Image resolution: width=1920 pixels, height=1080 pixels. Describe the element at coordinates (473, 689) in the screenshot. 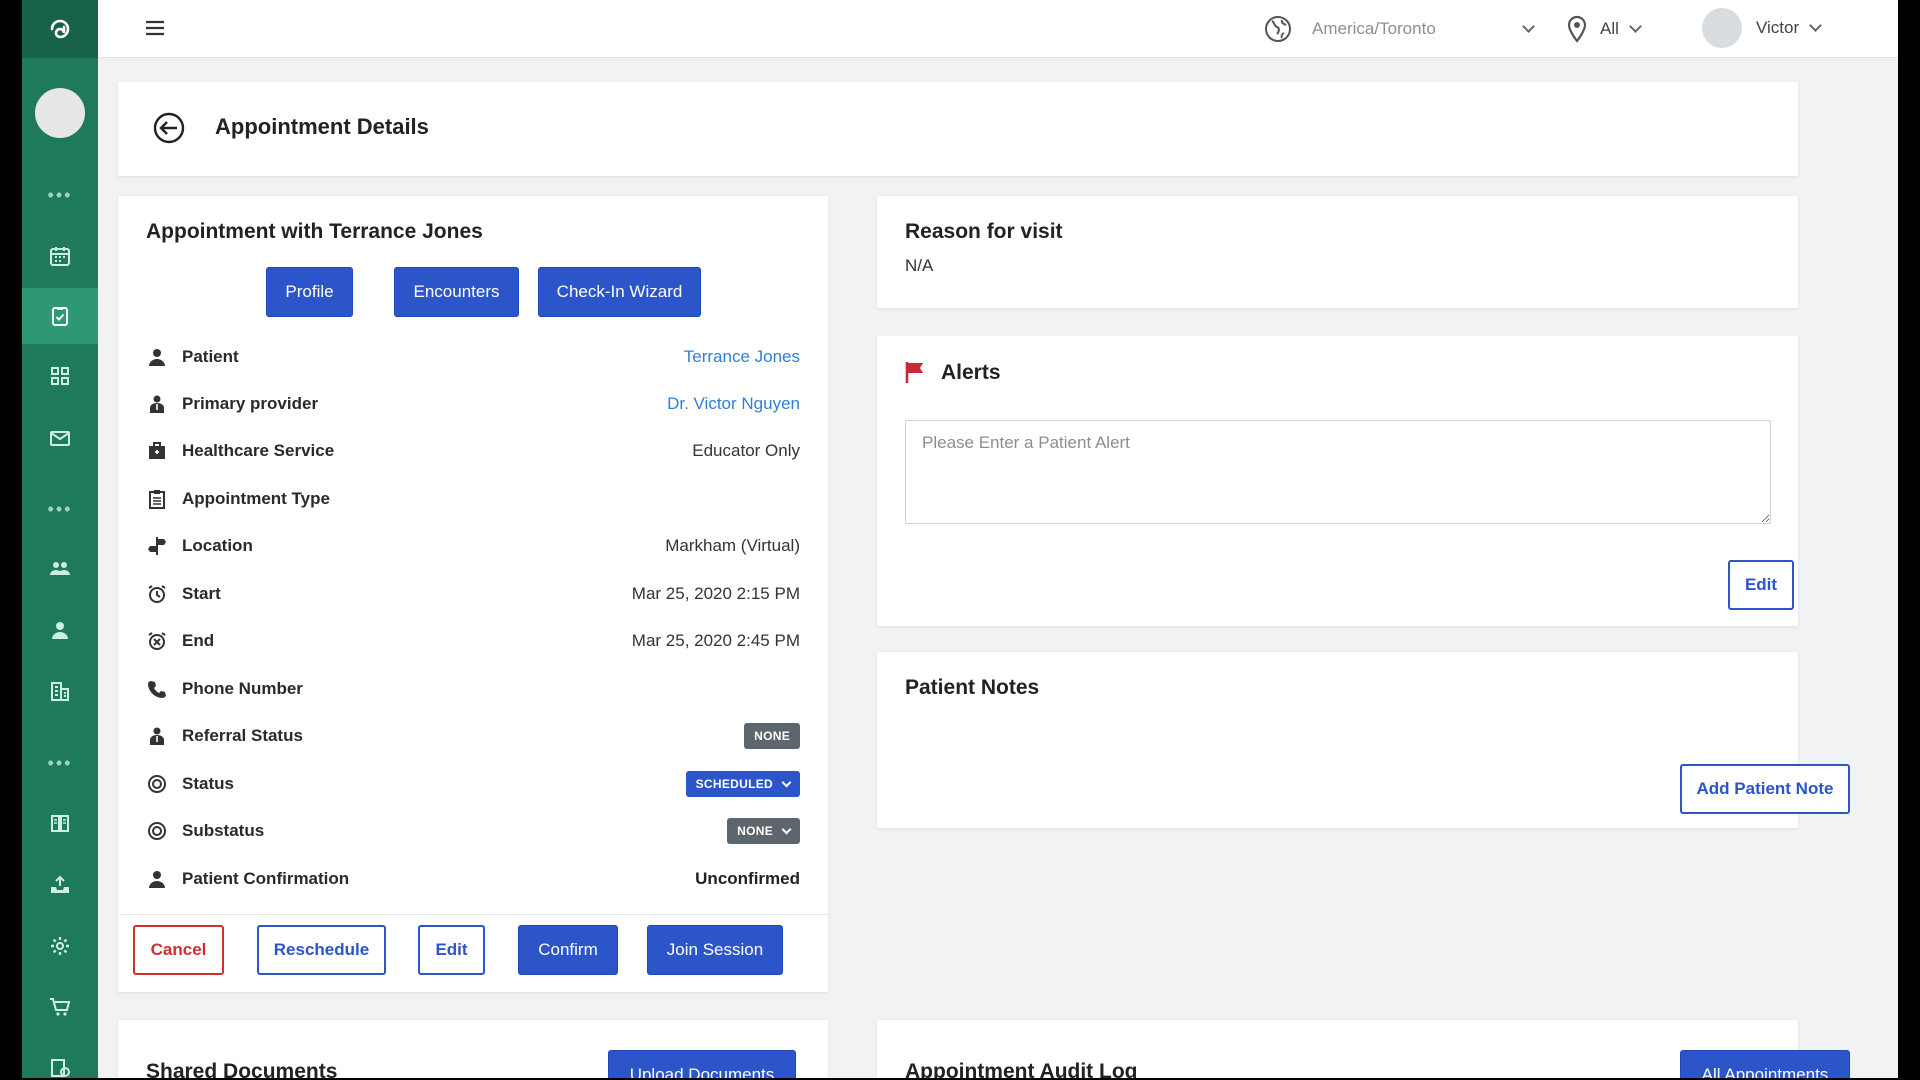

I see `detail-row-phone: Phone Number` at that location.